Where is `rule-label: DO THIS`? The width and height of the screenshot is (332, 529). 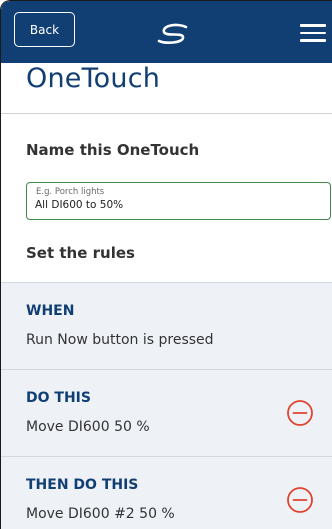 rule-label: DO THIS is located at coordinates (58, 398).